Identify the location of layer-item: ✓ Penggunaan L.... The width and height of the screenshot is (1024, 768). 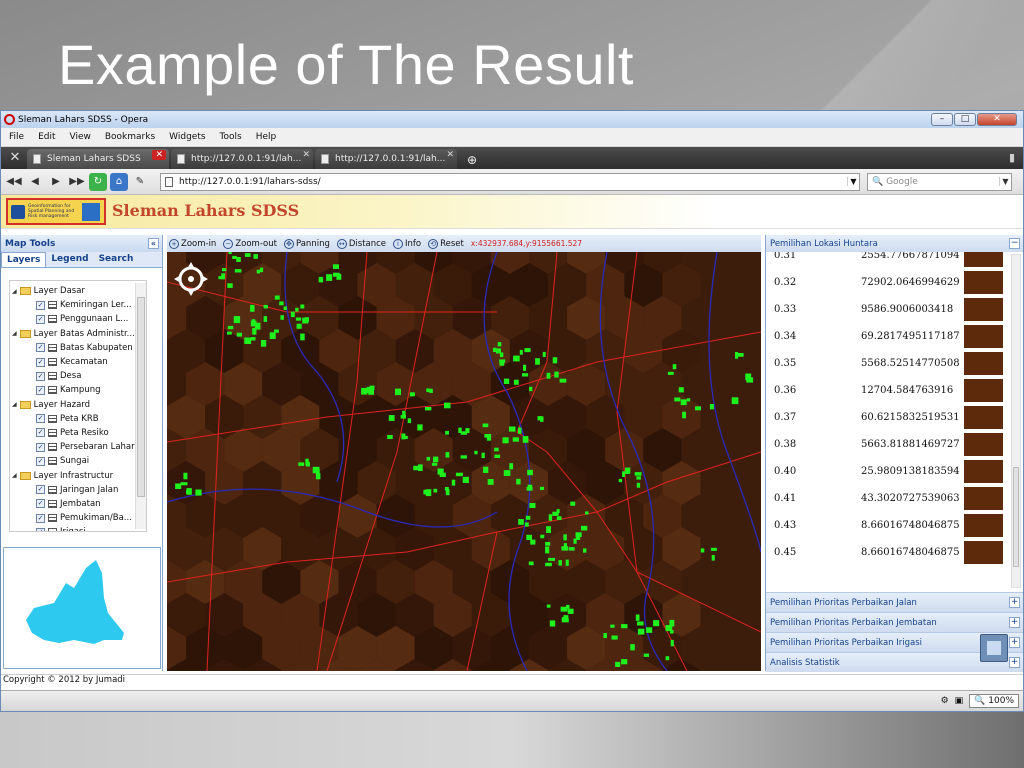
(78, 319).